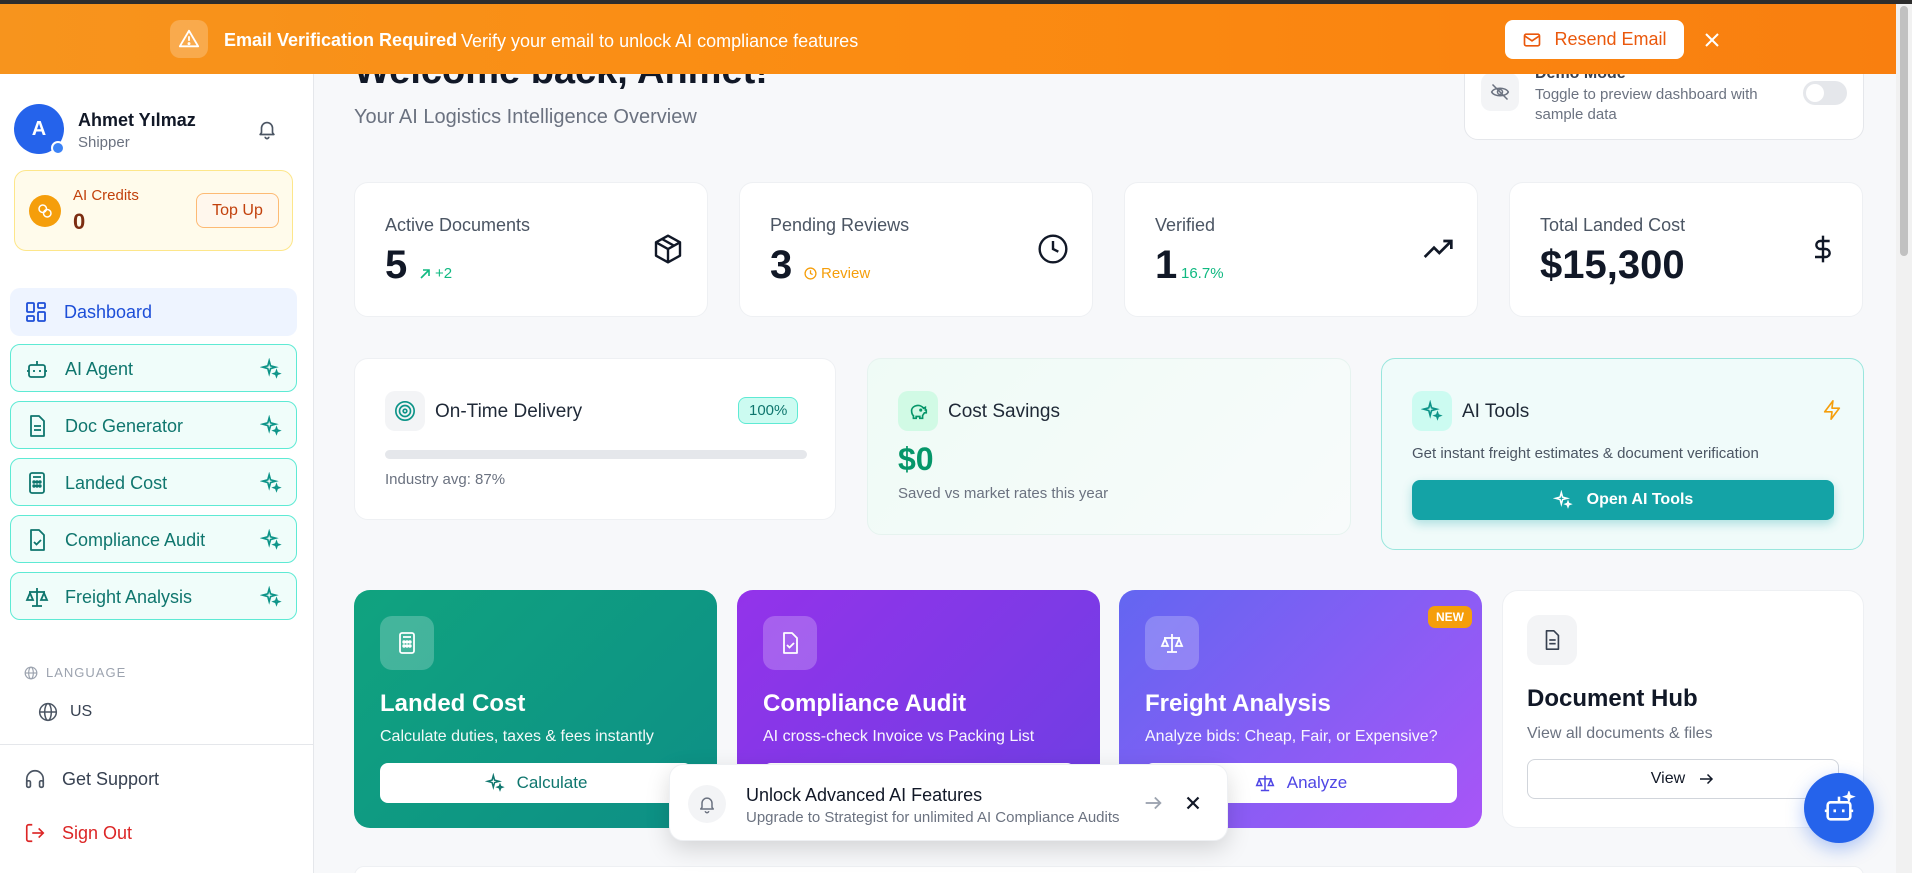 The image size is (1912, 873). I want to click on target-icon, so click(405, 411).